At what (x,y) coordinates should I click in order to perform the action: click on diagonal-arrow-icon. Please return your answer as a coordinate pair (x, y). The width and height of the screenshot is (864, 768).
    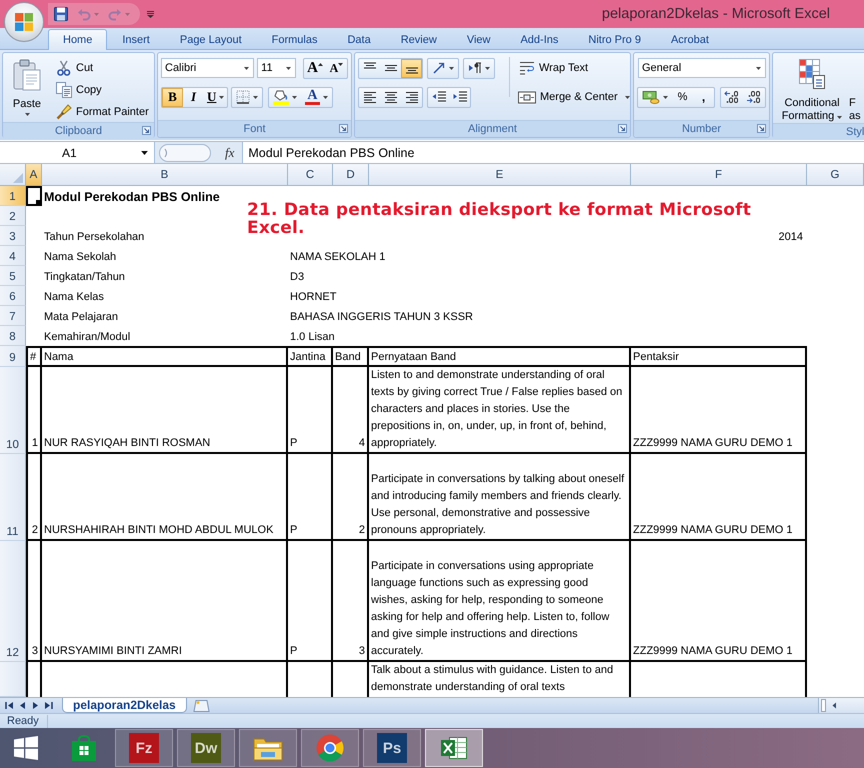
    Looking at the image, I should click on (439, 68).